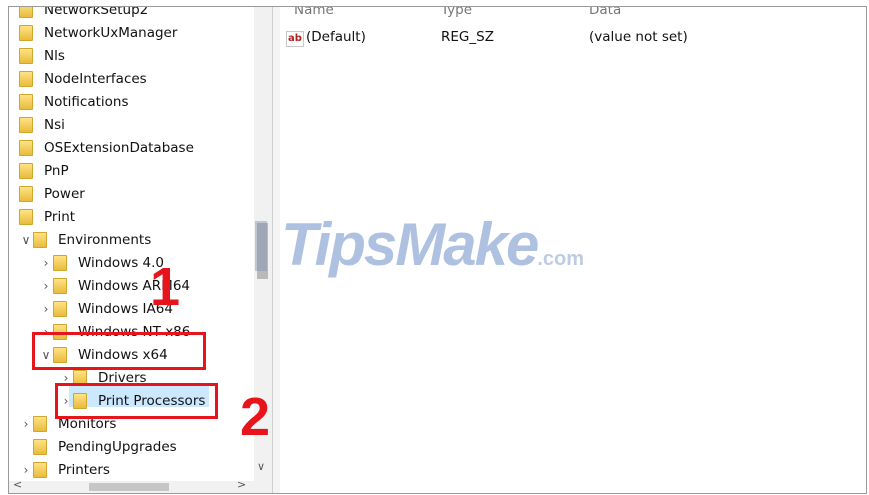 The image size is (869, 495). What do you see at coordinates (111, 33) in the screenshot?
I see `tree-item-label: NetworkUxManager` at bounding box center [111, 33].